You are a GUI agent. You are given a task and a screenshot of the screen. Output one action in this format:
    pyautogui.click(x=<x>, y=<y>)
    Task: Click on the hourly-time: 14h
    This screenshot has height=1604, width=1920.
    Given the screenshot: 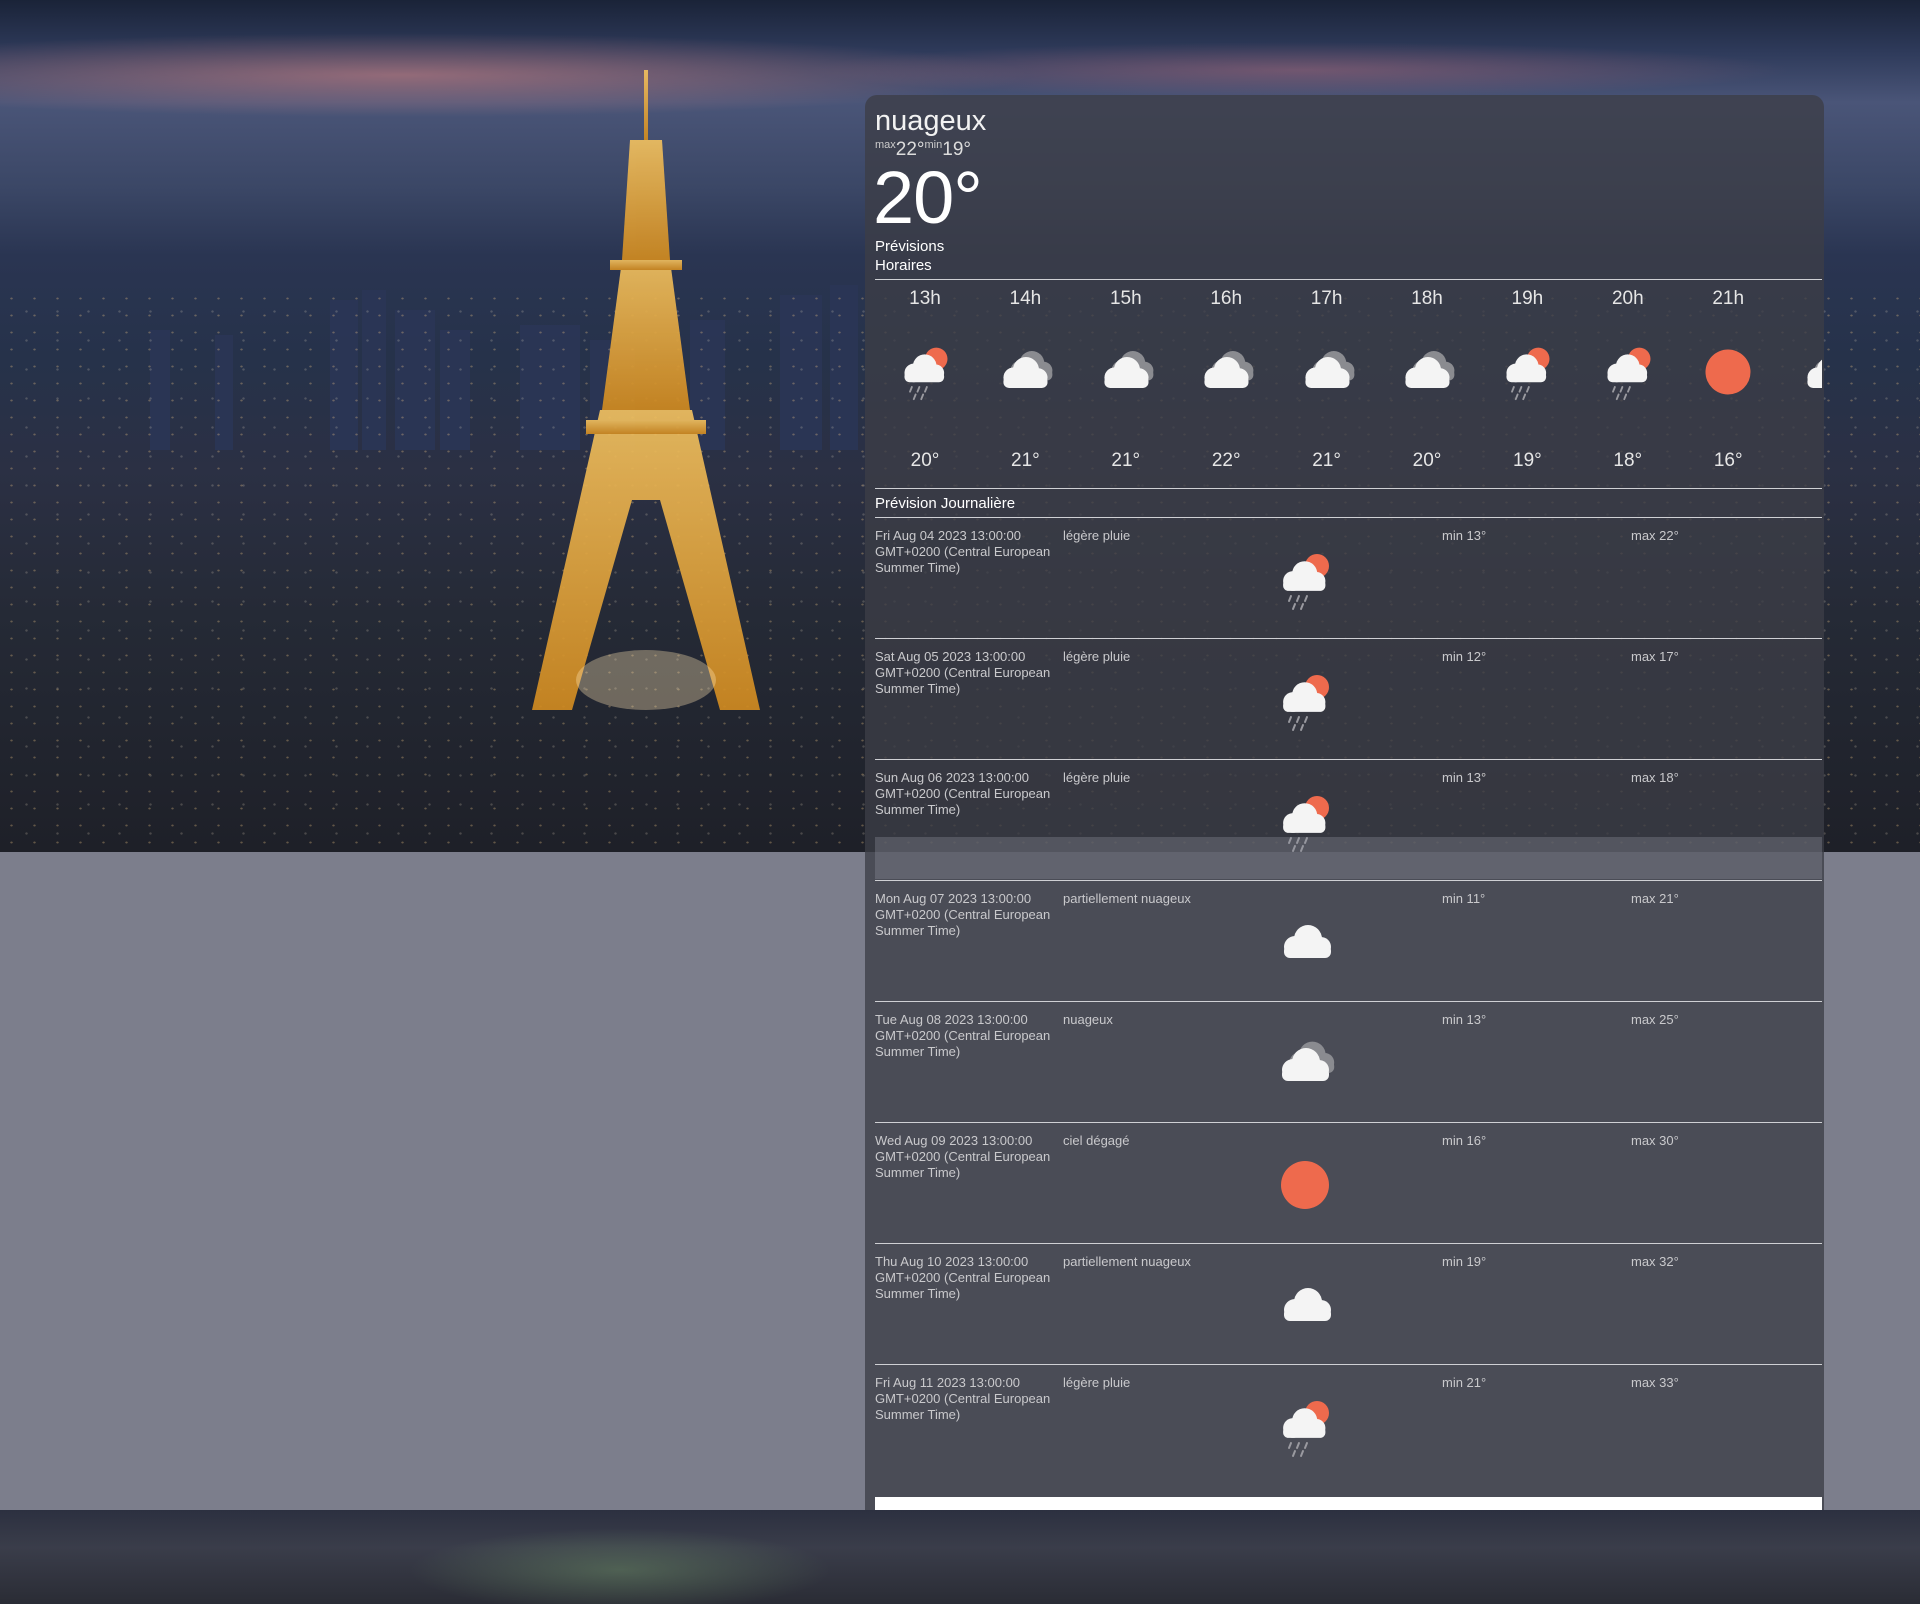 What is the action you would take?
    pyautogui.click(x=1025, y=298)
    